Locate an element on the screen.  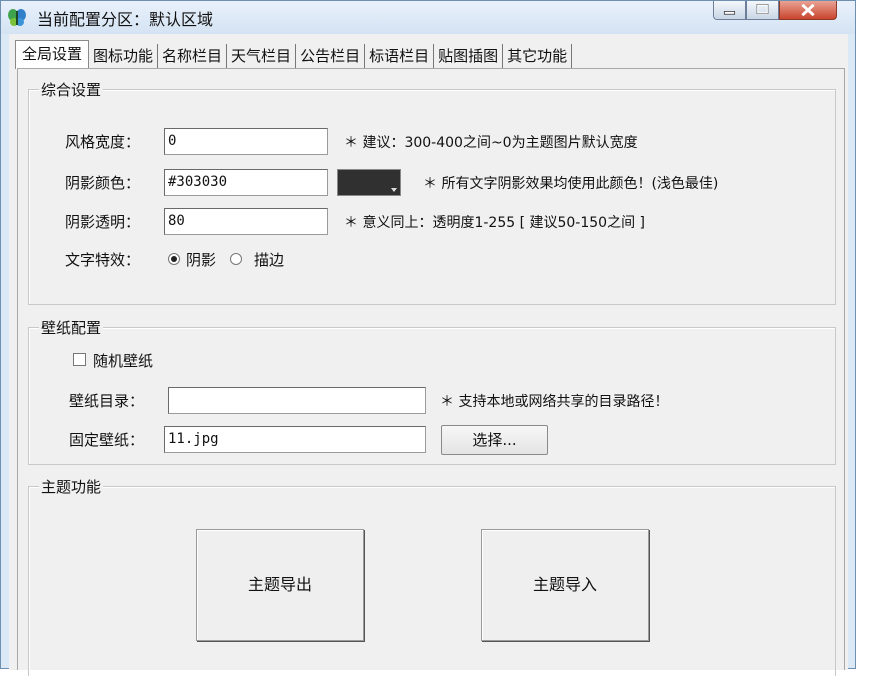
tab-name-column: 名称栏目 is located at coordinates (193, 56).